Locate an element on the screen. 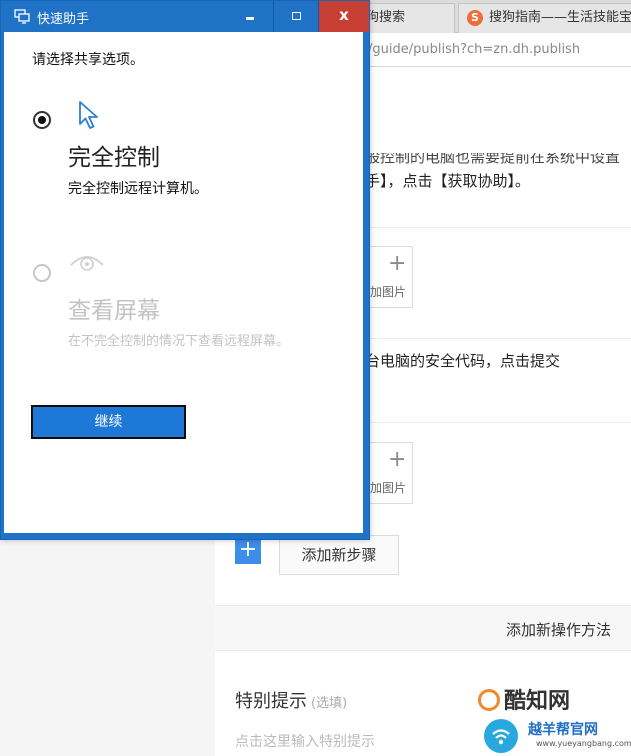 This screenshot has width=631, height=756. maximize-button is located at coordinates (296, 16).